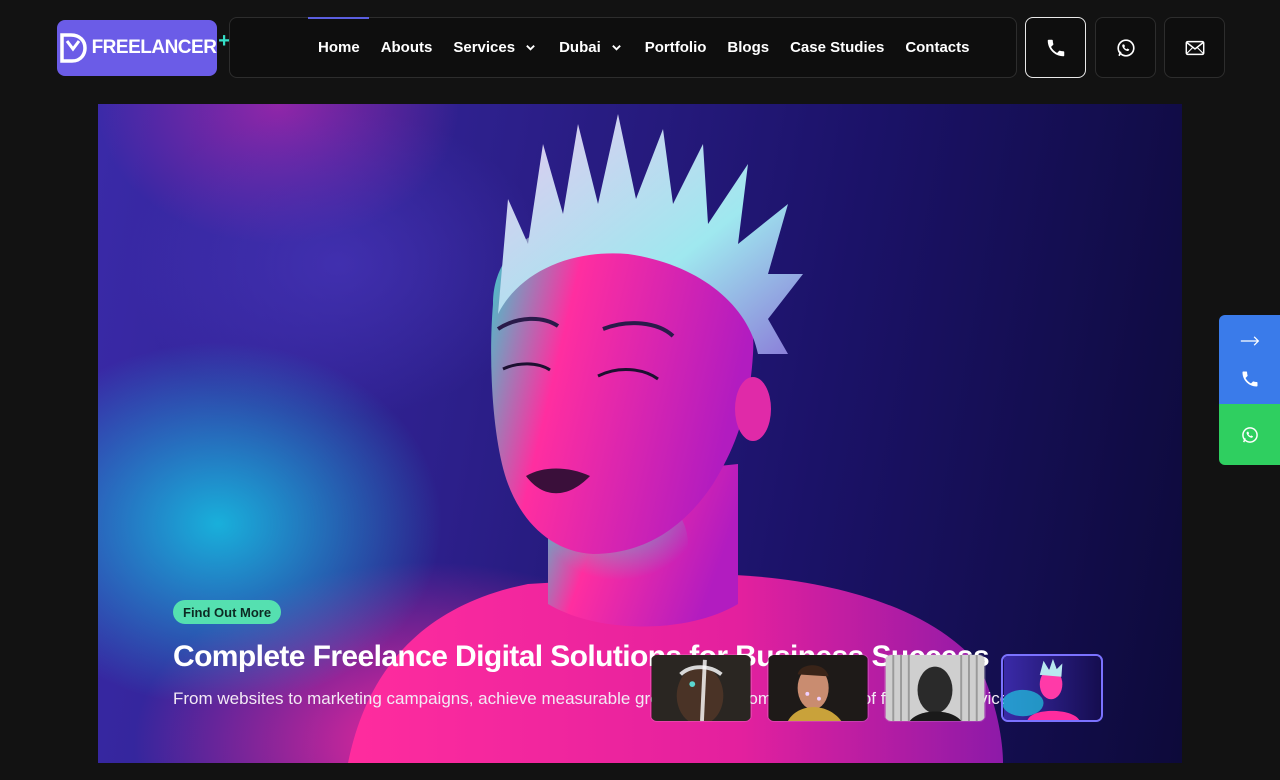  I want to click on thumb-glitter-portrait, so click(818, 688).